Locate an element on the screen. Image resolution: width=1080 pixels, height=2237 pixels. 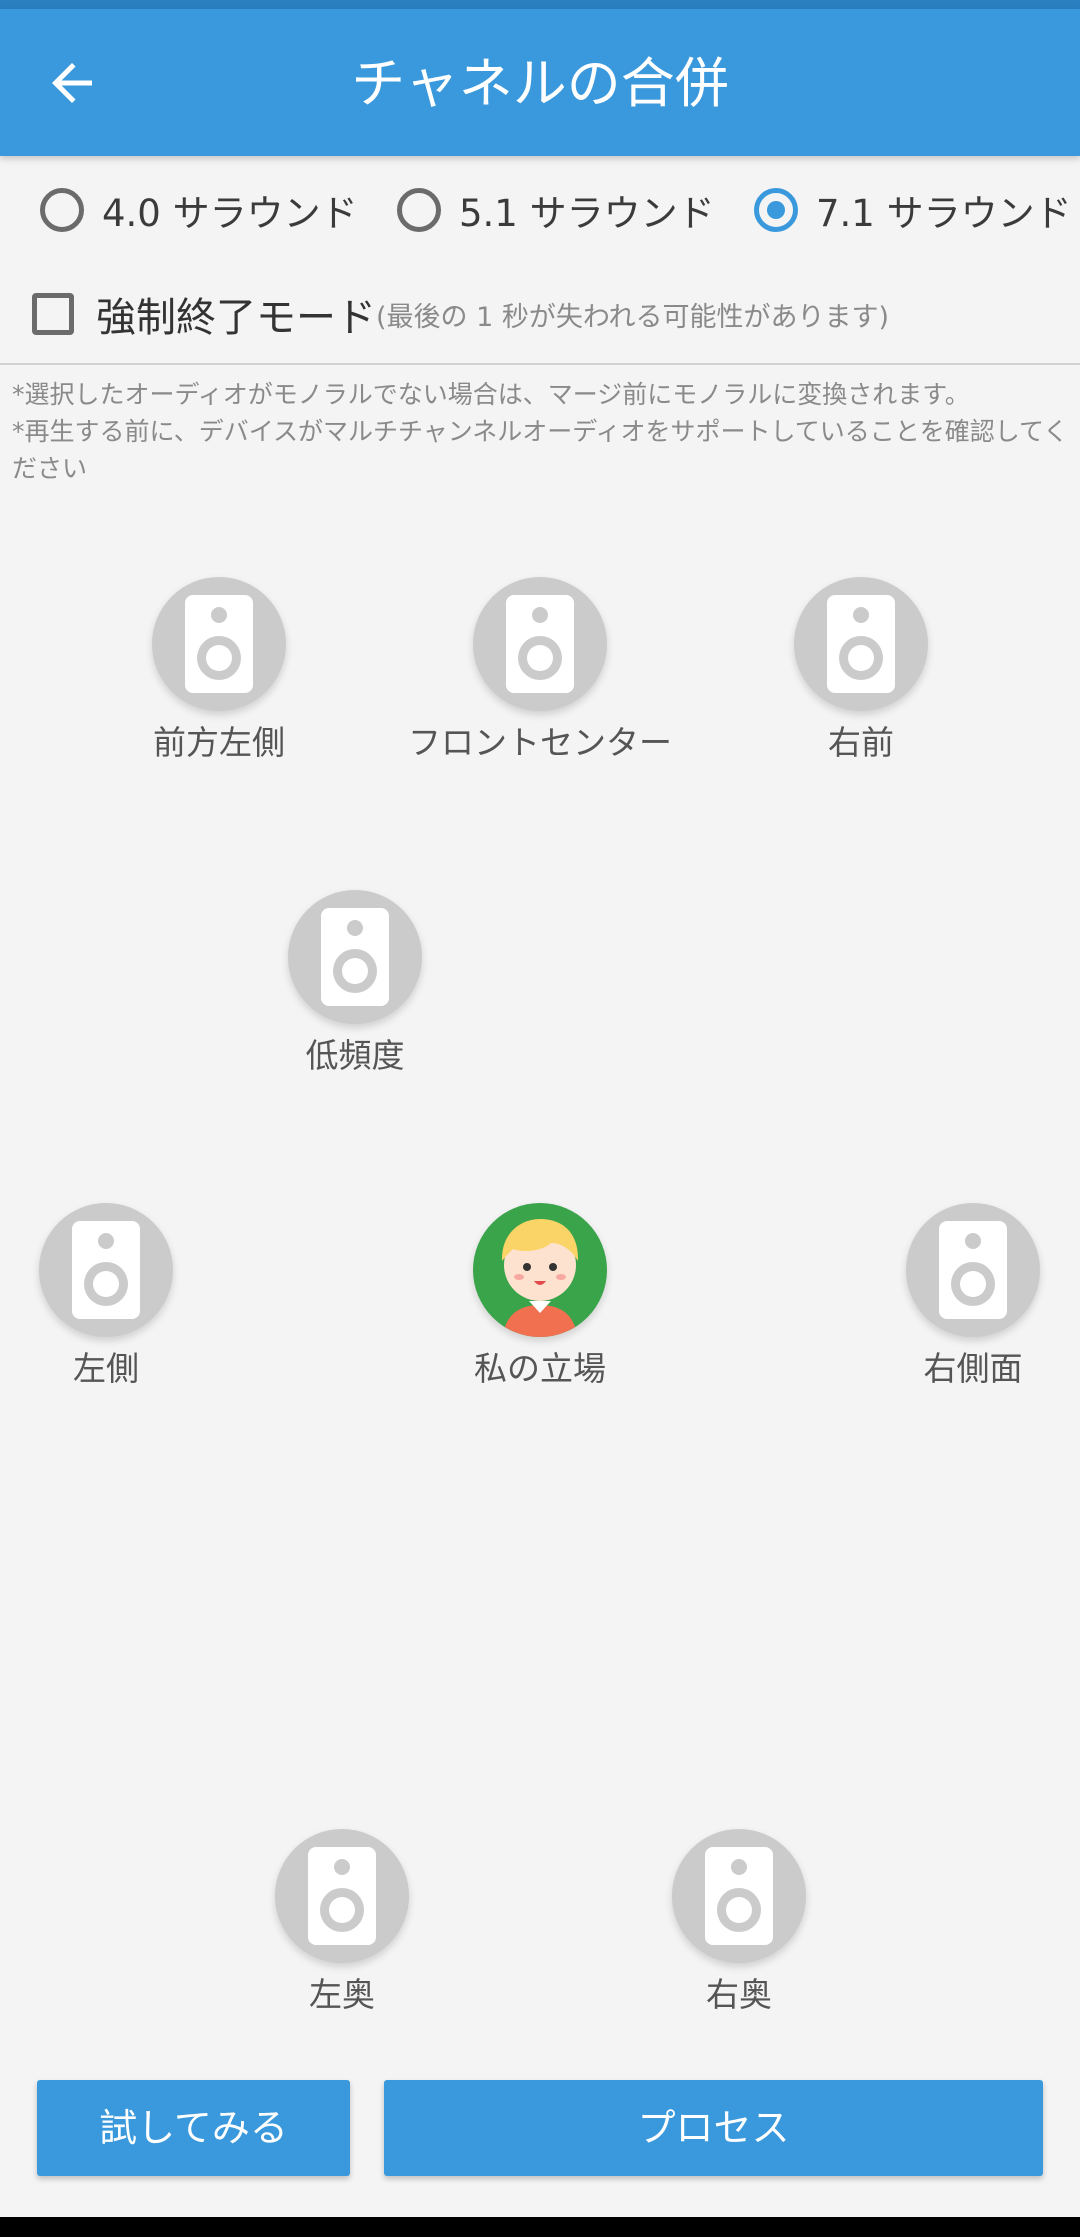
try-button: 試してみる is located at coordinates (193, 2128).